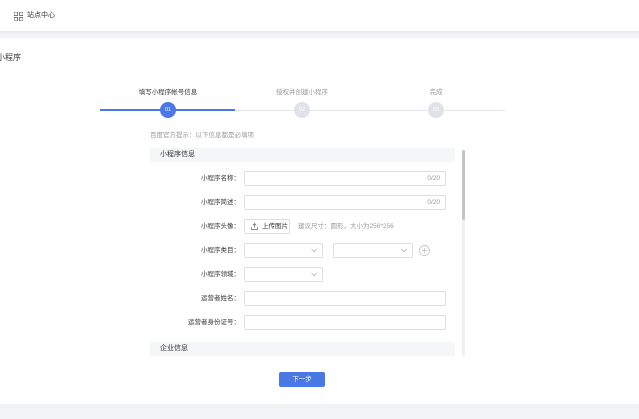  Describe the element at coordinates (220, 226) in the screenshot. I see `avatar-label: 小程序头像：` at that location.